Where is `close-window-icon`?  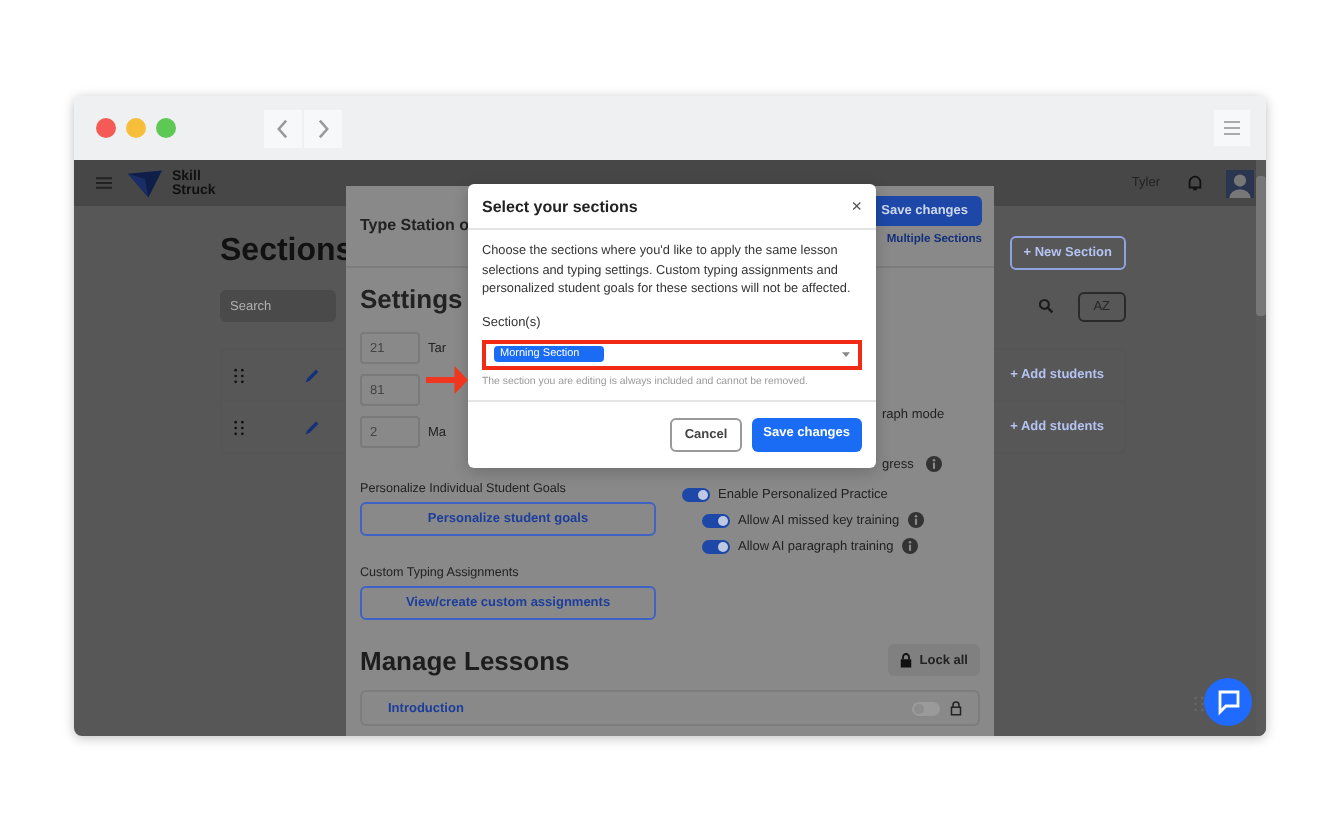 close-window-icon is located at coordinates (106, 128).